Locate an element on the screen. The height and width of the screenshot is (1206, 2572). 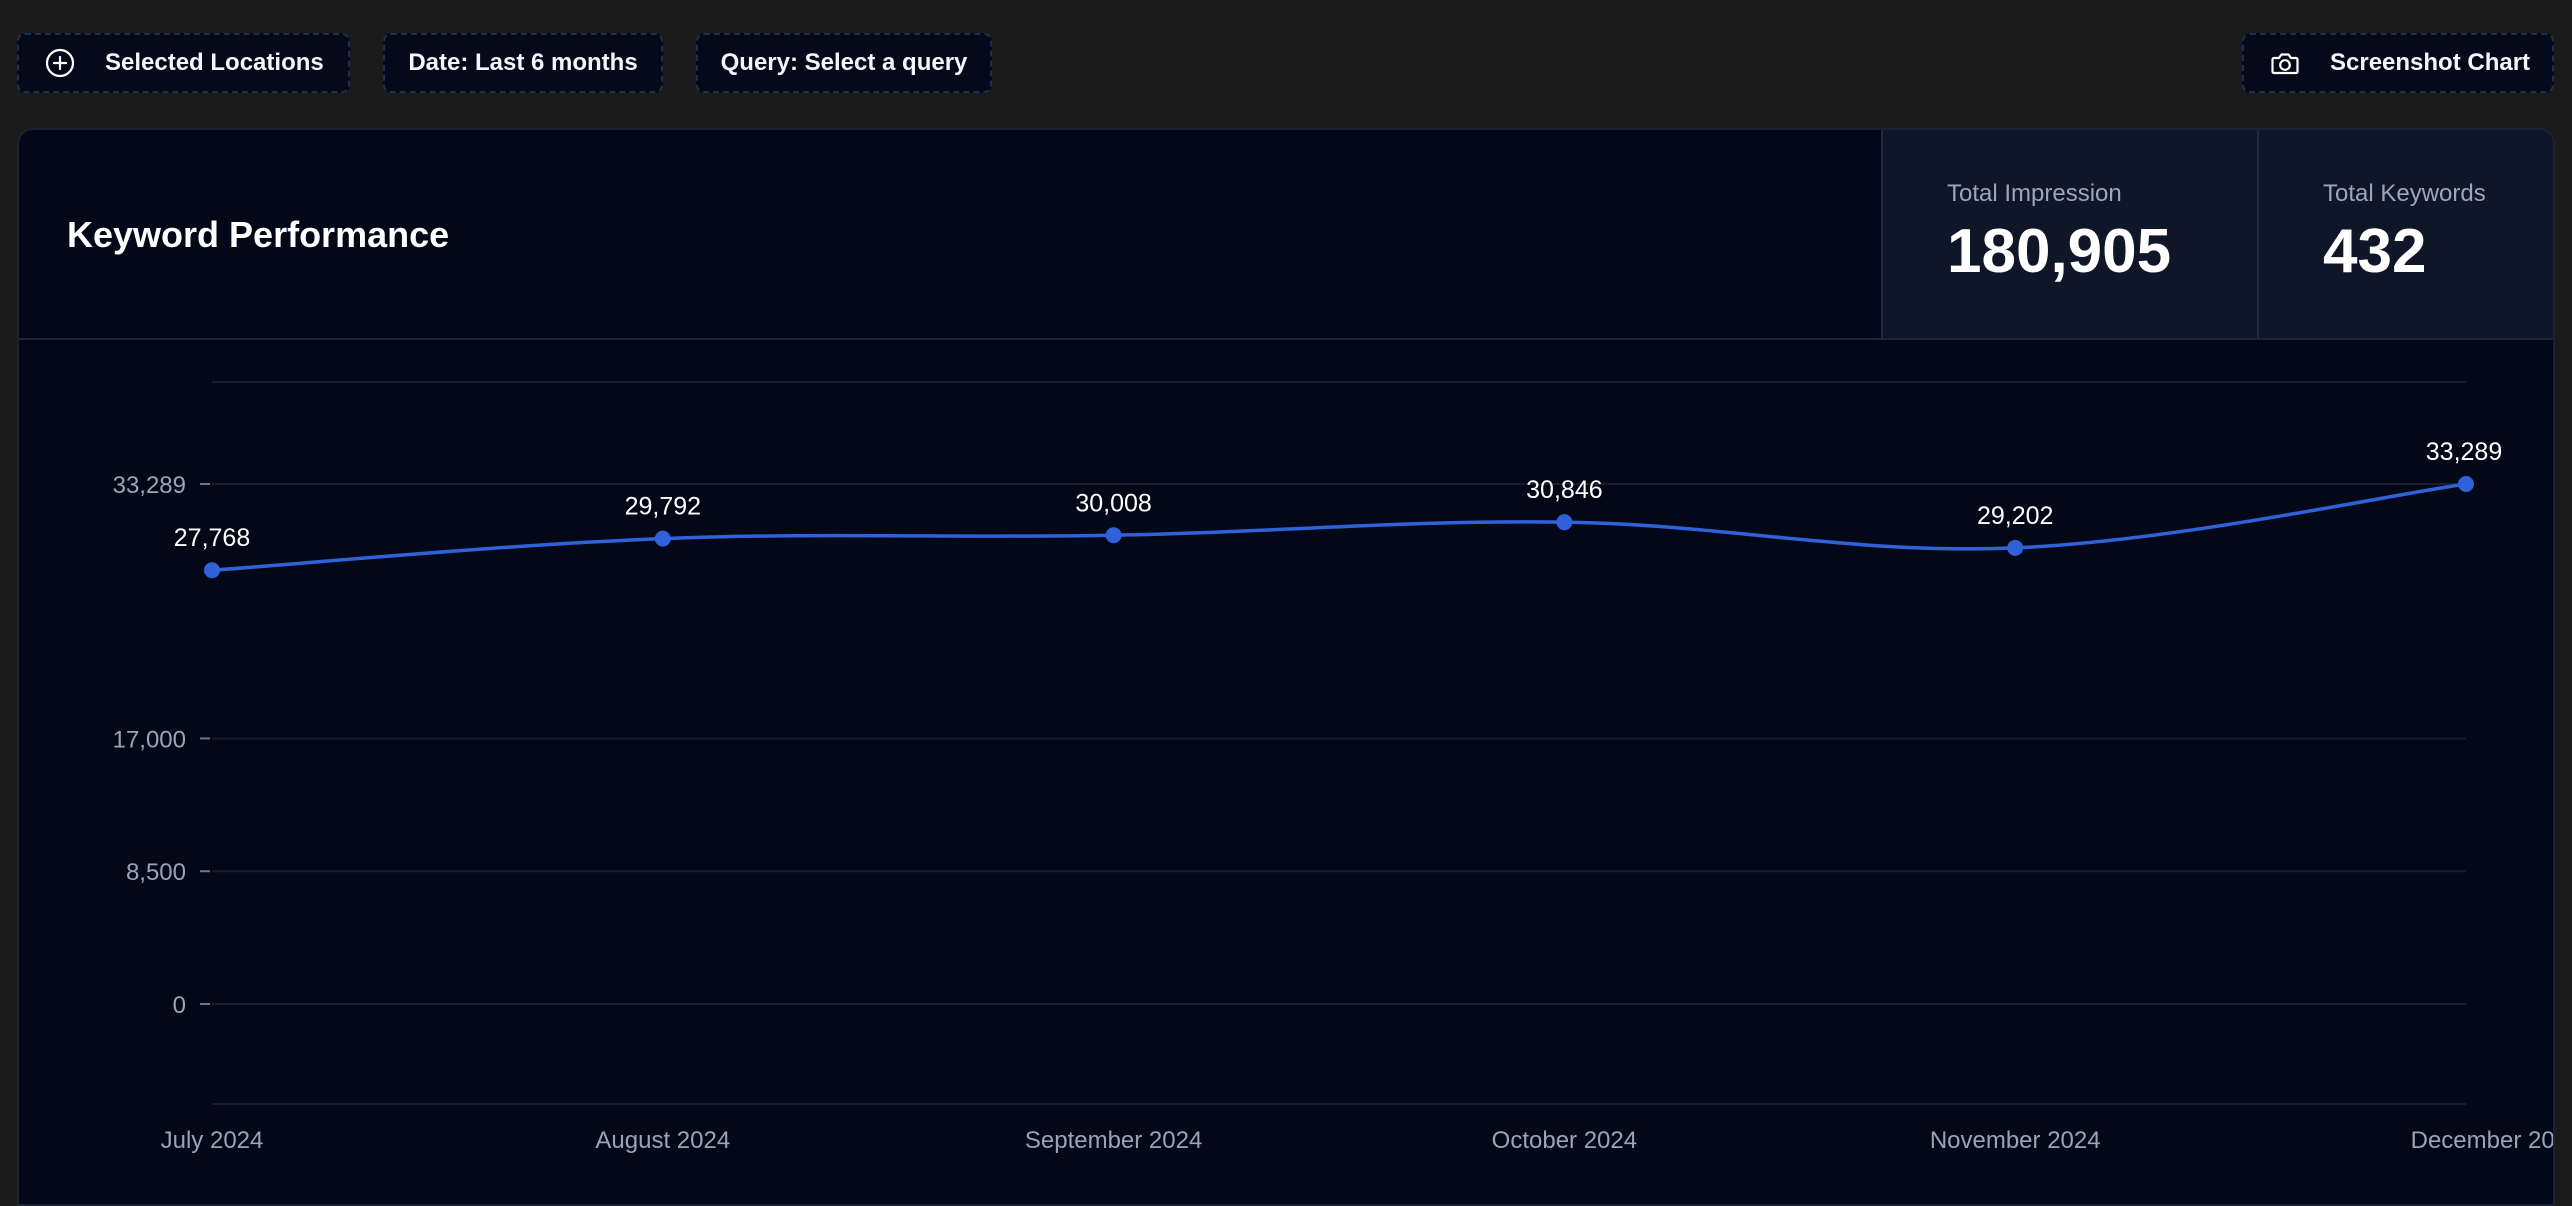
series-line is located at coordinates (1339, 527).